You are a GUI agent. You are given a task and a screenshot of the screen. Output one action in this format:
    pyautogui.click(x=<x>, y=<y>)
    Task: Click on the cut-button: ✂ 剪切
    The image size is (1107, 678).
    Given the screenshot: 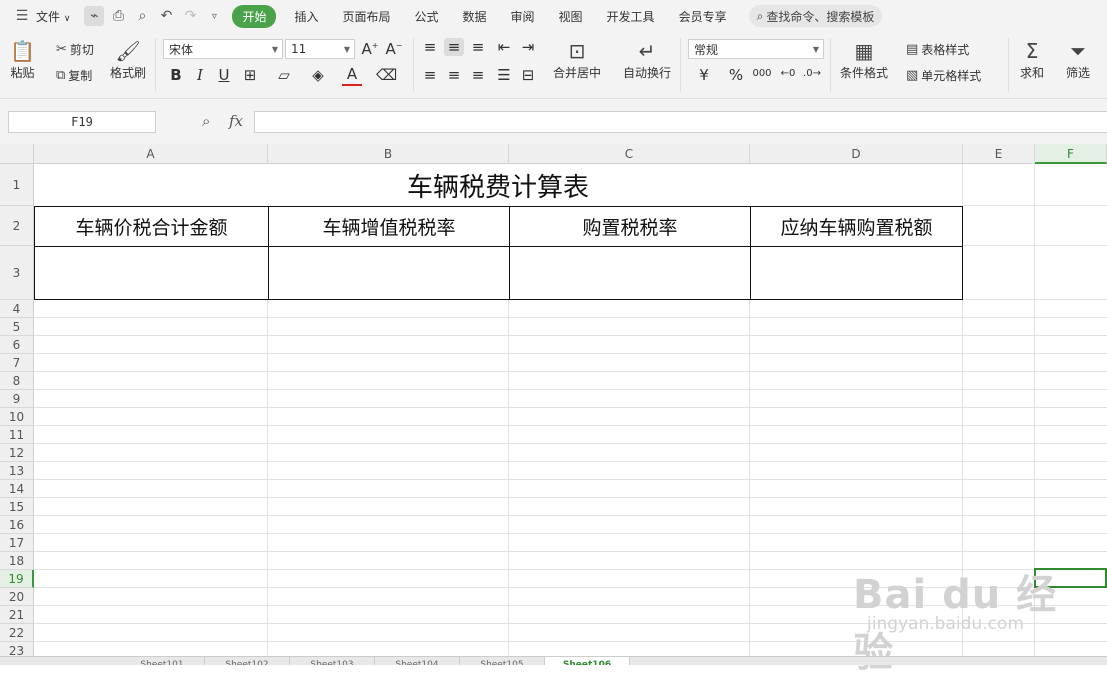 What is the action you would take?
    pyautogui.click(x=75, y=49)
    